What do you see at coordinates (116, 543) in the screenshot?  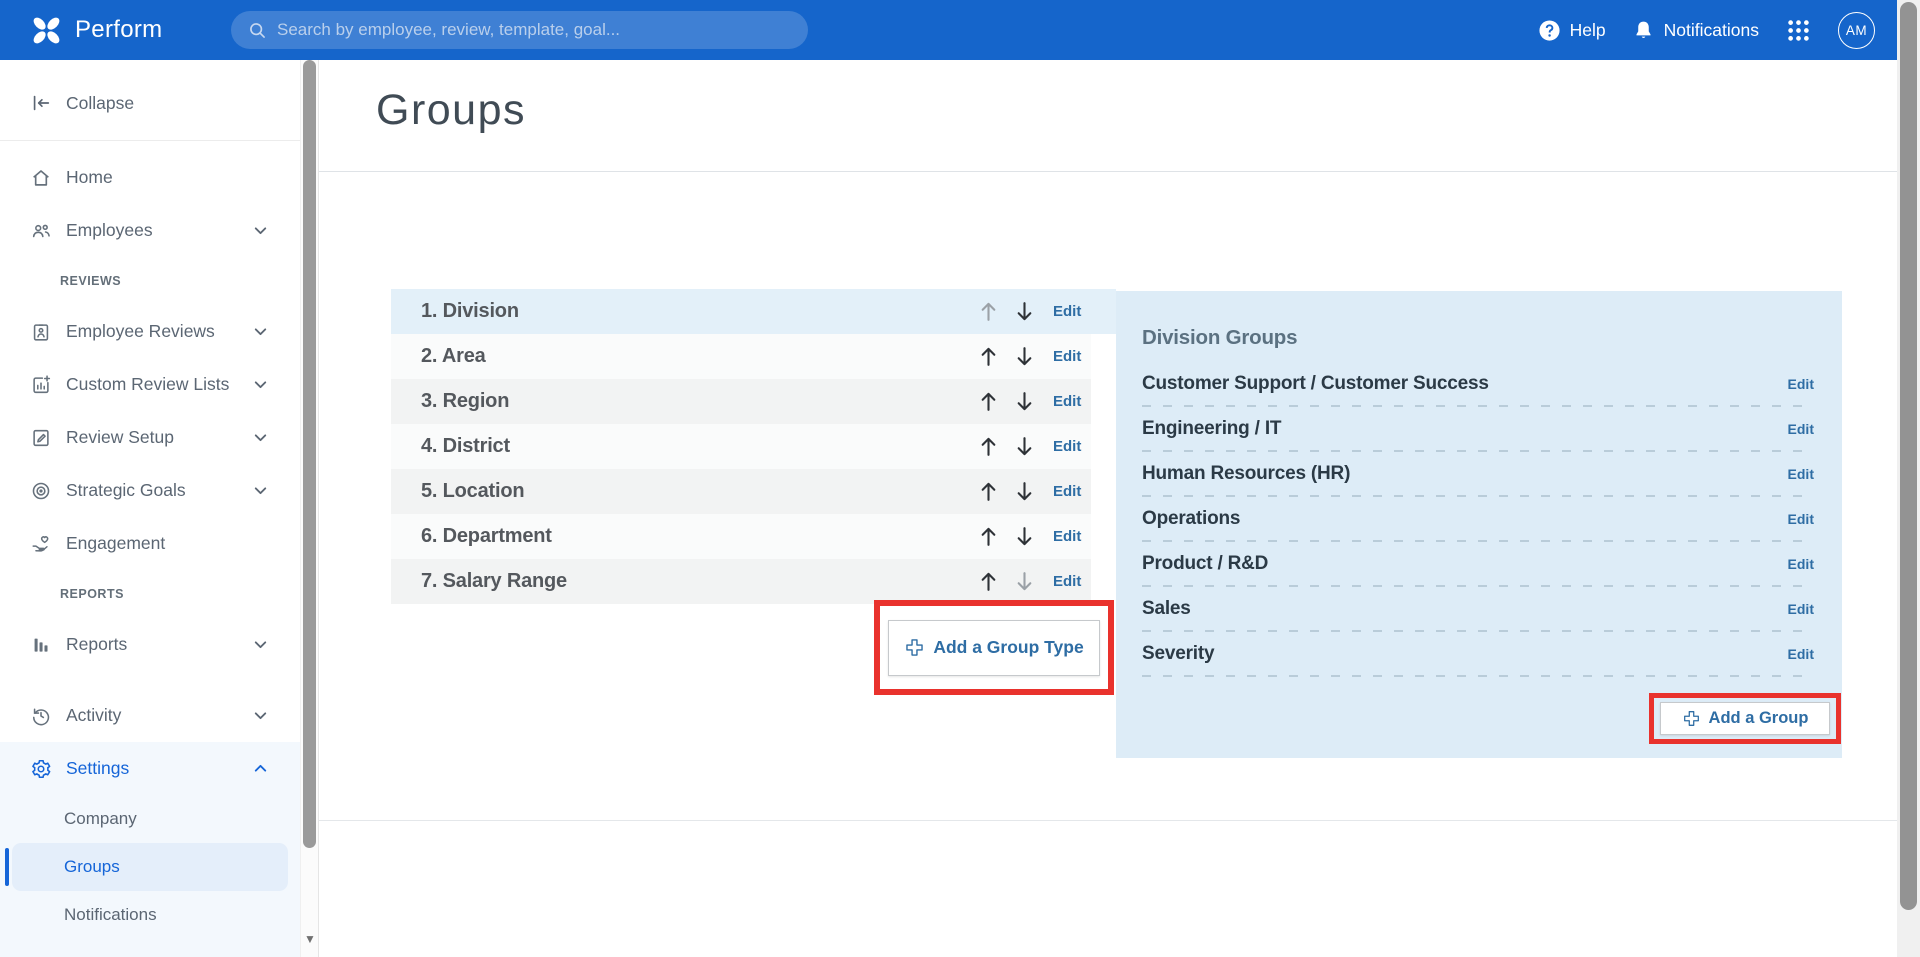 I see `sidebar-item-label: Engagement` at bounding box center [116, 543].